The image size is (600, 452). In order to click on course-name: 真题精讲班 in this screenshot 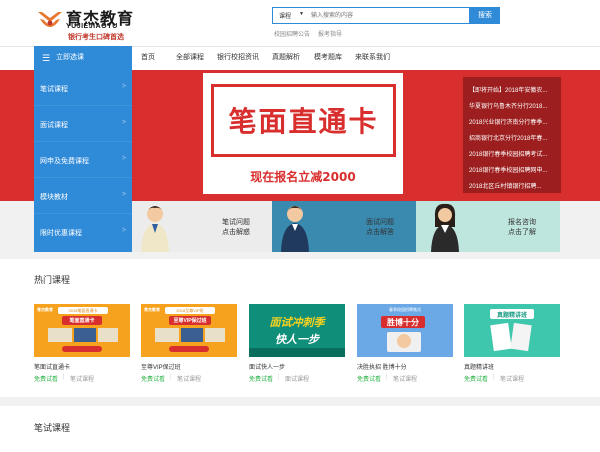, I will do `click(479, 366)`.